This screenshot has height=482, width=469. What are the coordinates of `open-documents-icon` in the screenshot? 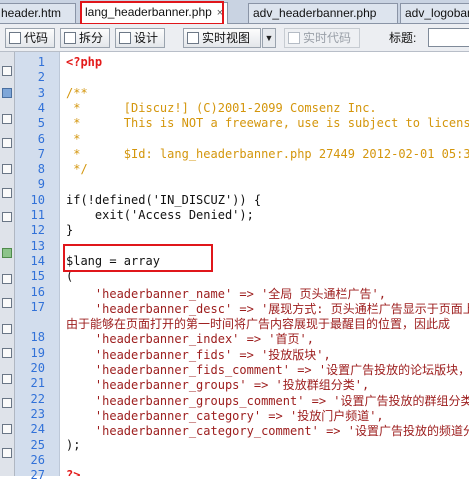 It's located at (7, 71).